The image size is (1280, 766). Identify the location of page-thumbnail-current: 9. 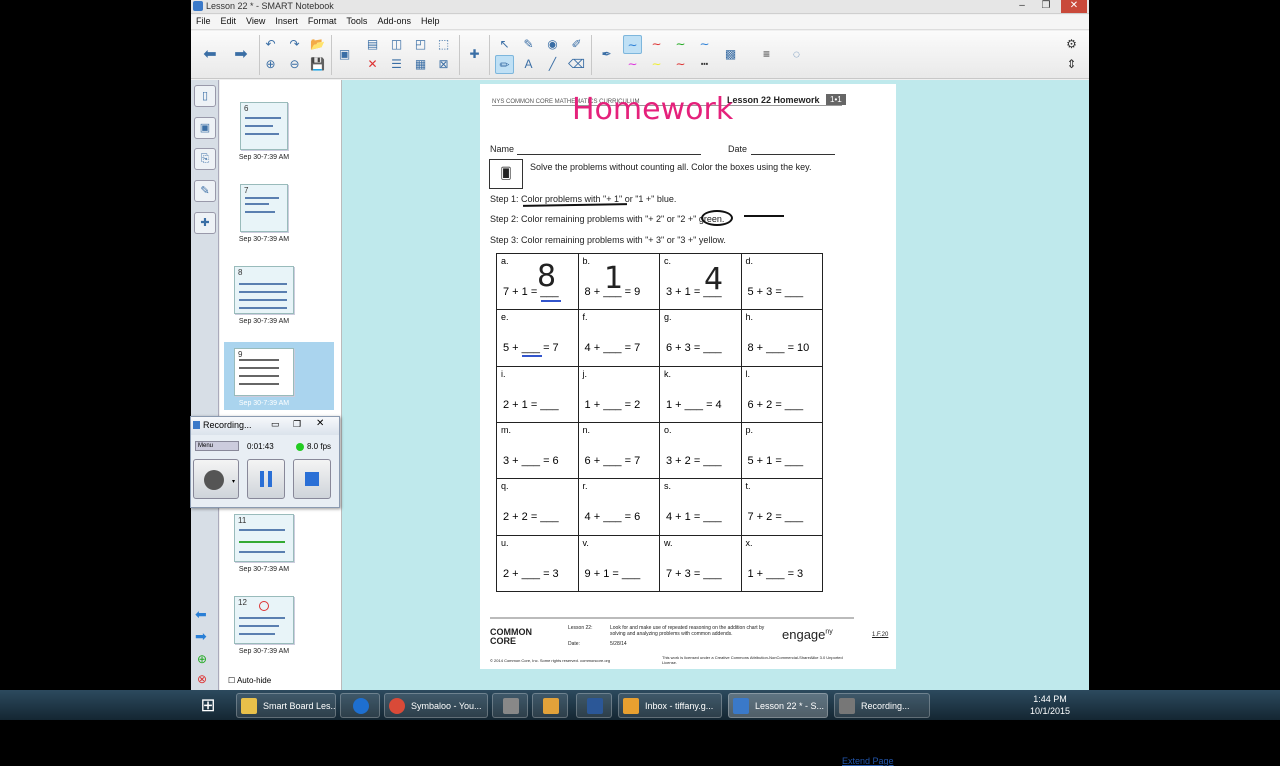
(264, 372).